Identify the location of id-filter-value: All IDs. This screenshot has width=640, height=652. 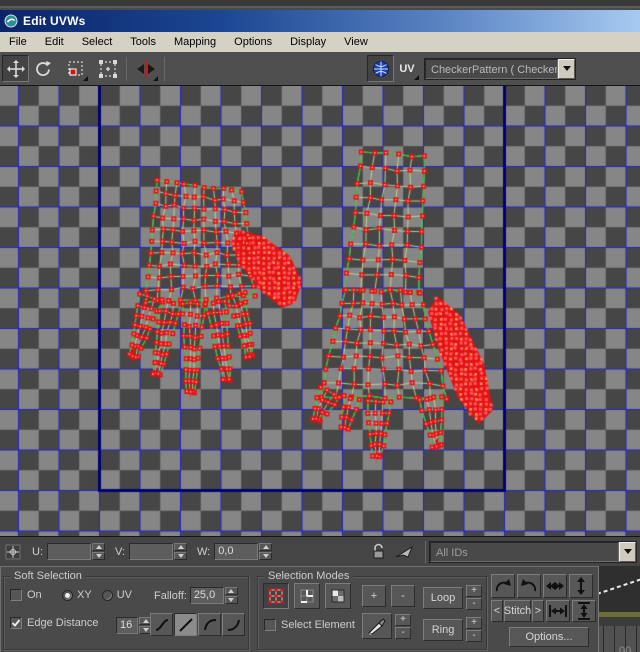
(524, 551).